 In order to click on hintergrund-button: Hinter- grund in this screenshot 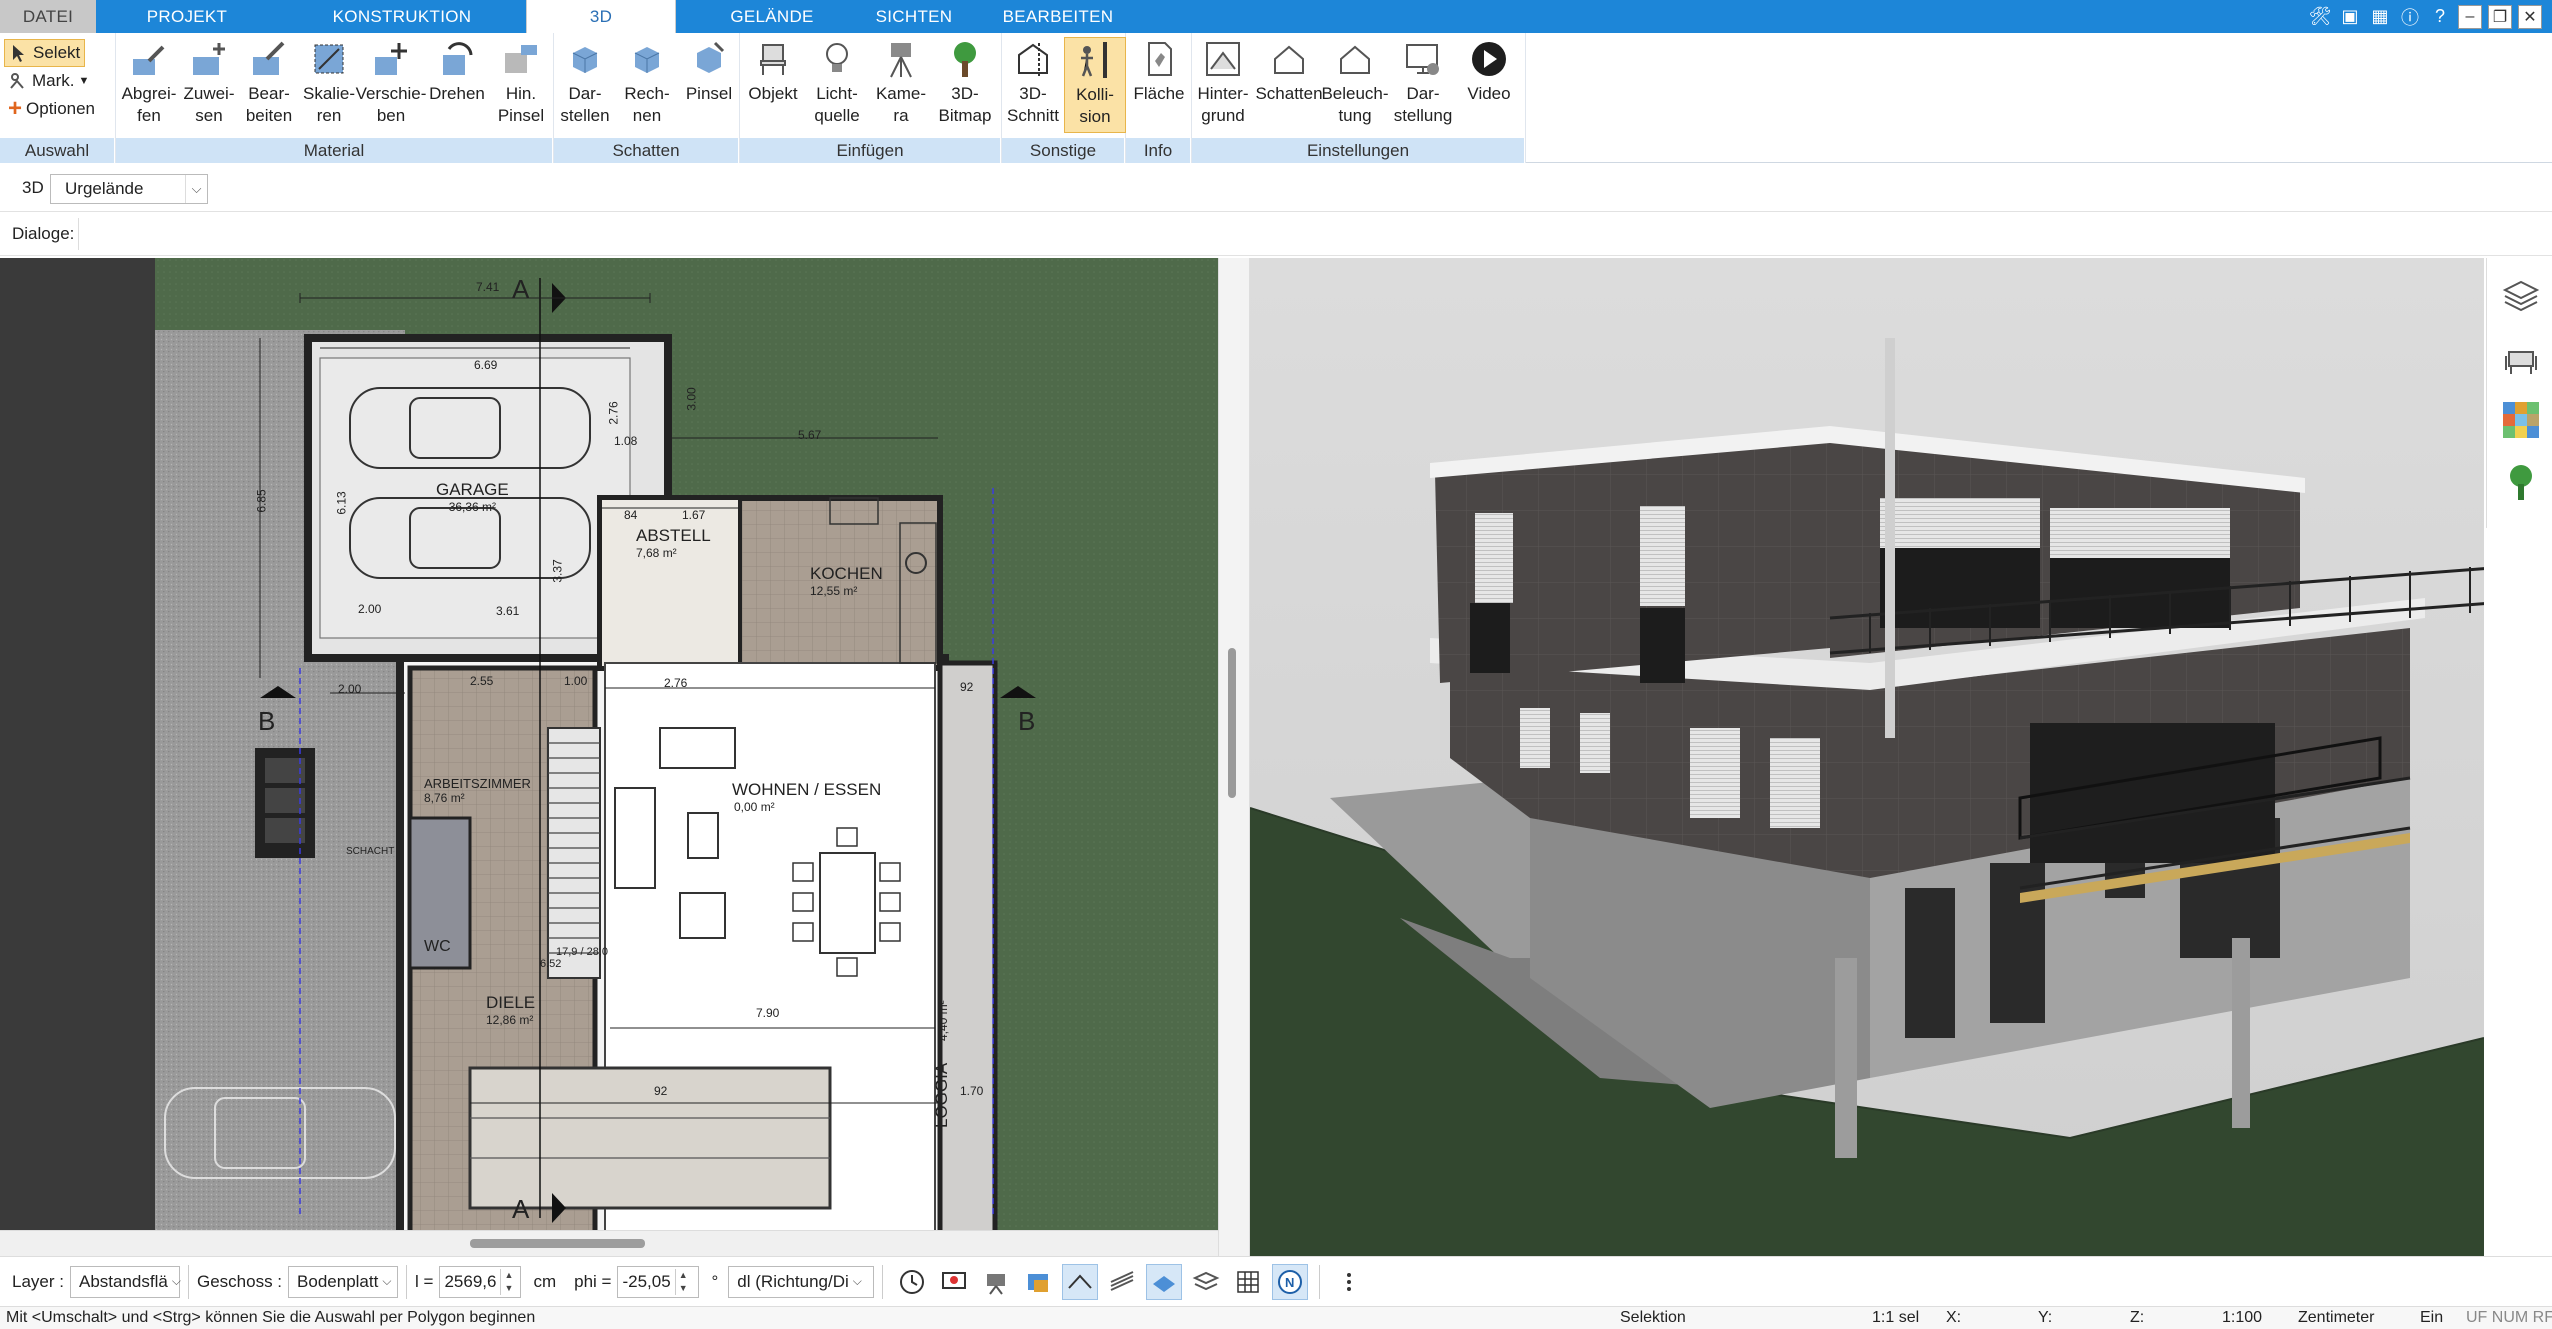, I will do `click(1223, 85)`.